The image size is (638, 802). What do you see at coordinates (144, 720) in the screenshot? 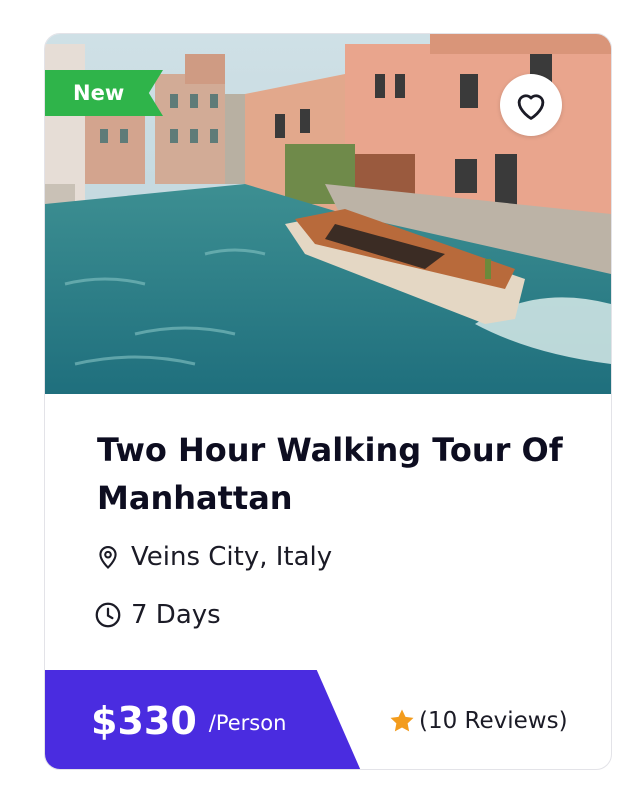
I see `price-amount: $330` at bounding box center [144, 720].